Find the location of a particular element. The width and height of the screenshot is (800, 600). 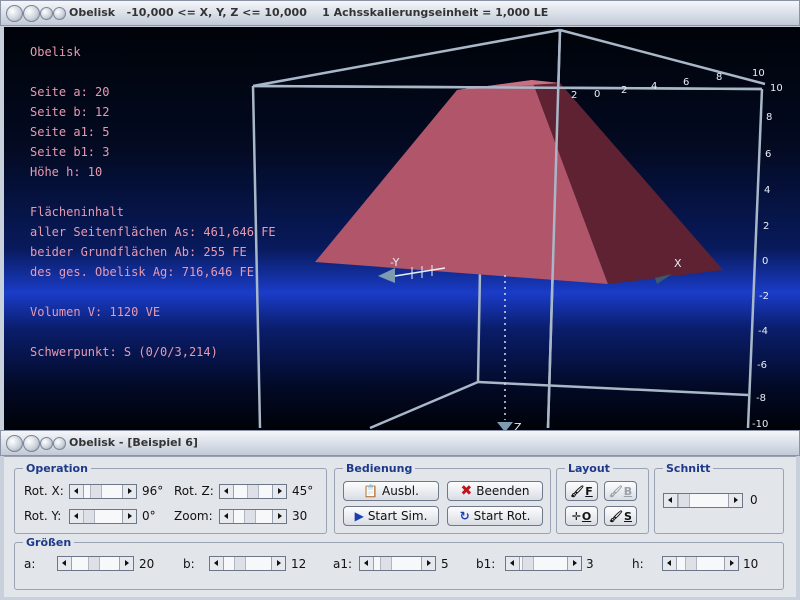

schnitt-label: Schnitt is located at coordinates (688, 468).